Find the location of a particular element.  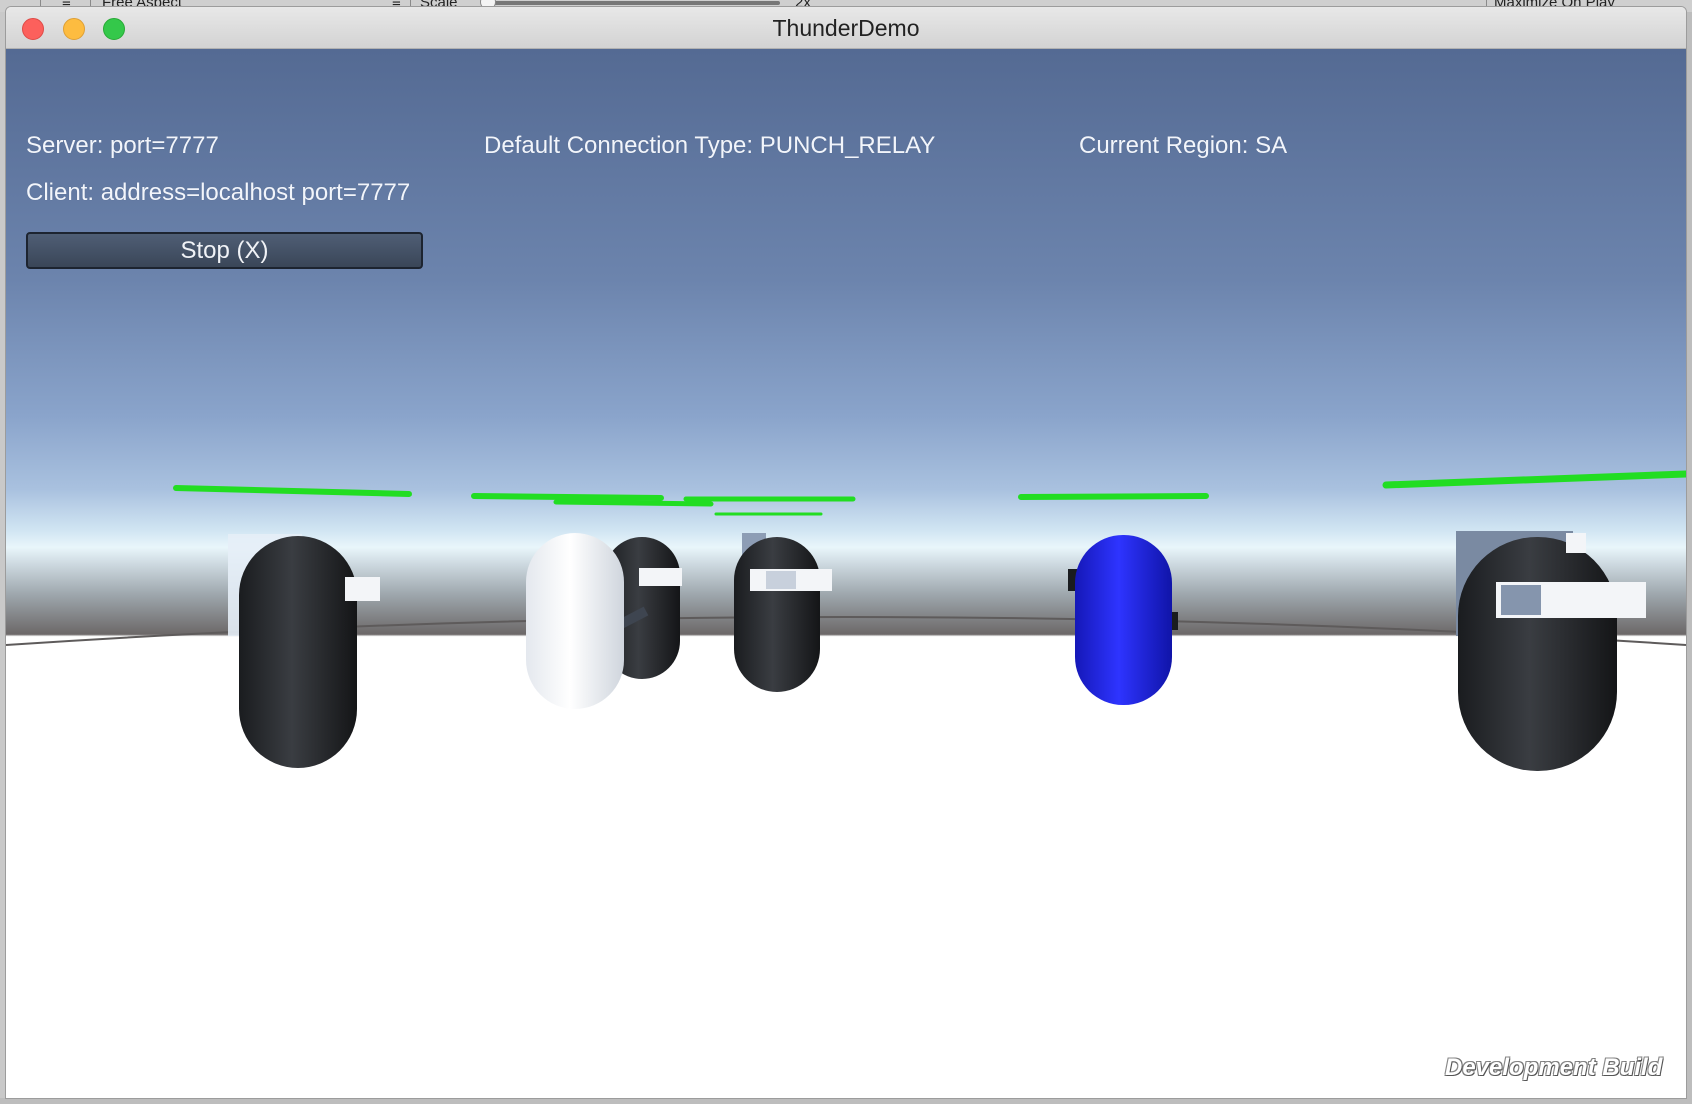

editor-side-panel is located at coordinates (1689, 558).